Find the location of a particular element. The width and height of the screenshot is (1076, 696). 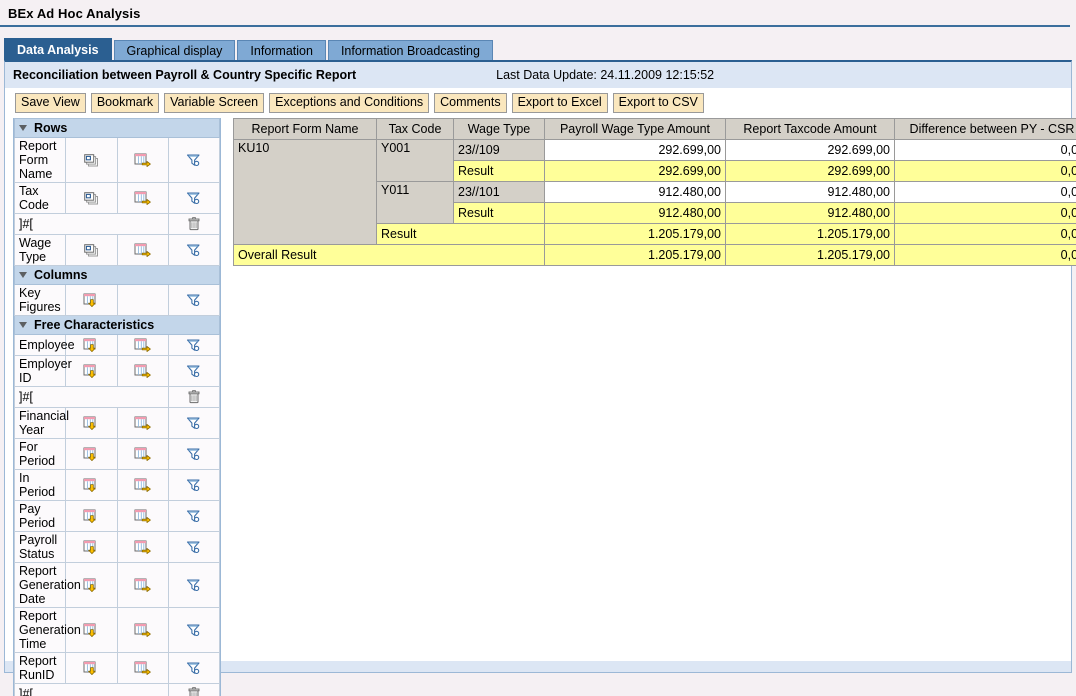

nav-item-row: Pay Period is located at coordinates (117, 516).